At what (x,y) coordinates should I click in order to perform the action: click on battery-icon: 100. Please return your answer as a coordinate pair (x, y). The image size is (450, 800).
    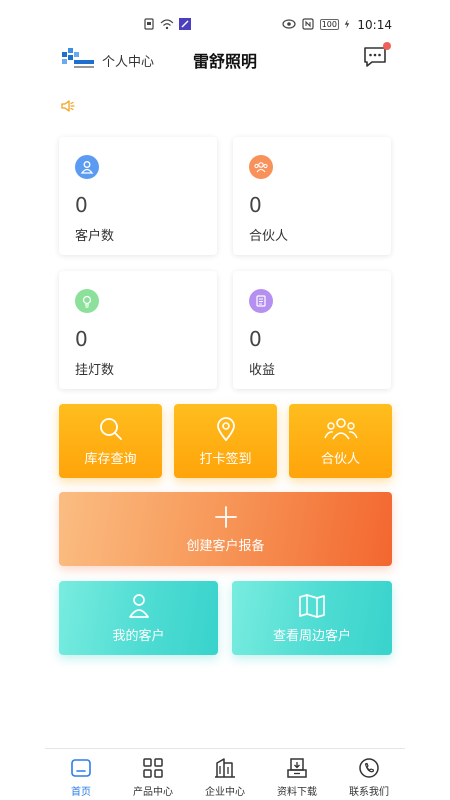
    Looking at the image, I should click on (329, 24).